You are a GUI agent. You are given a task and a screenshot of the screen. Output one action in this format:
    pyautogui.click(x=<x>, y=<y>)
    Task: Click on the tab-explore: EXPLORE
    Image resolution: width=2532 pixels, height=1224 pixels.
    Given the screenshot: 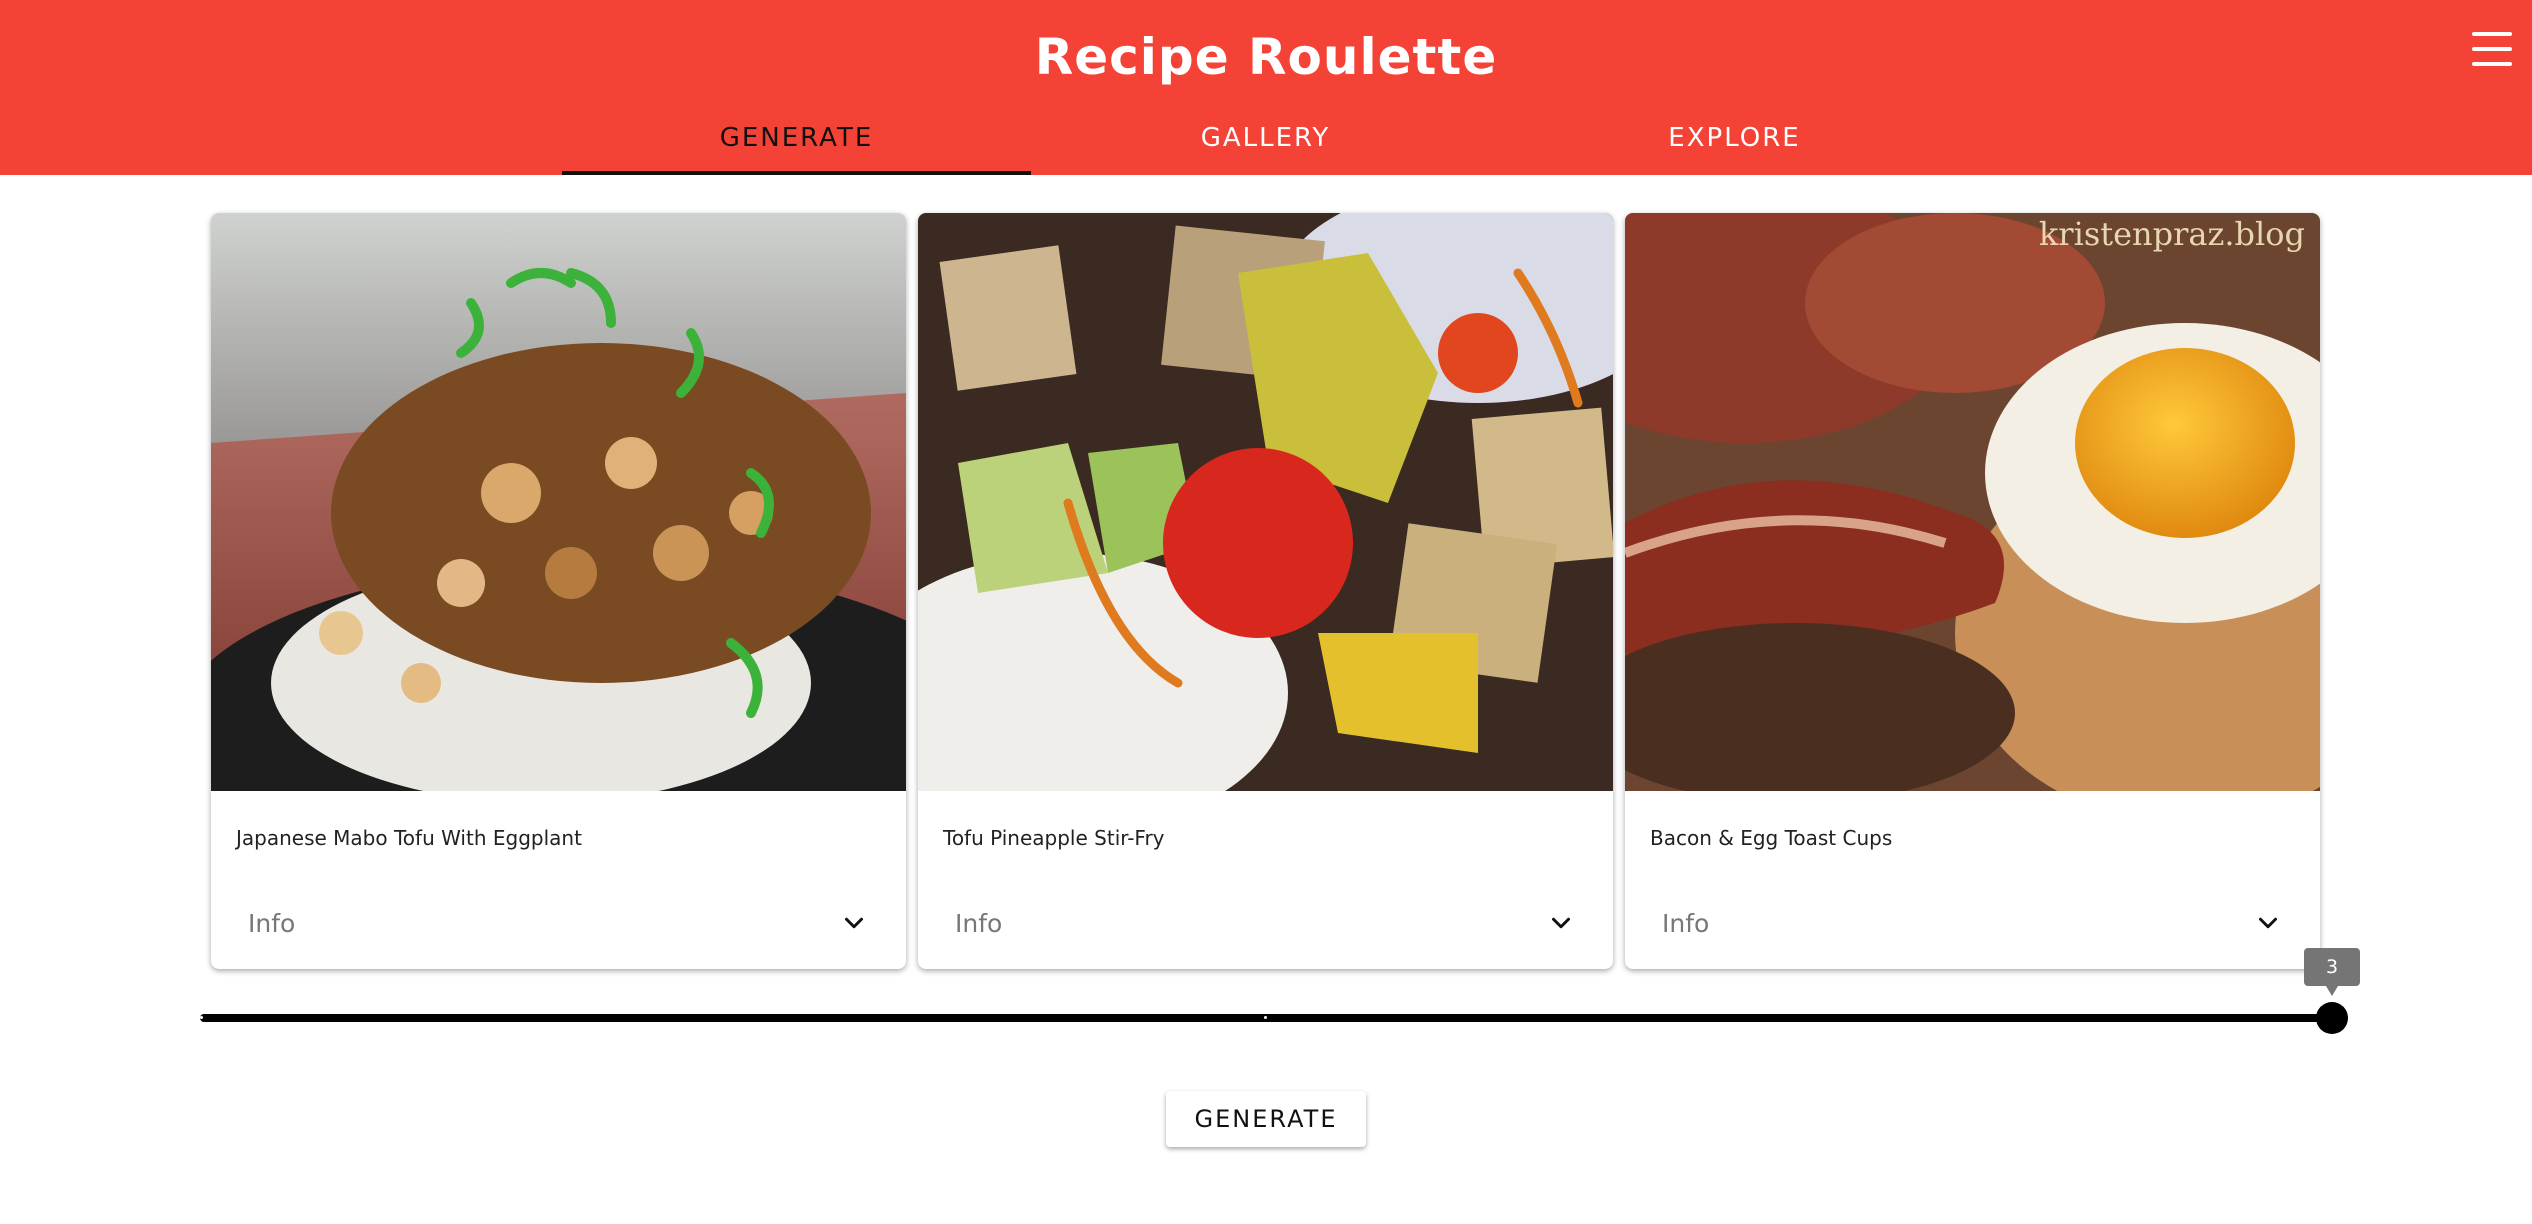 What is the action you would take?
    pyautogui.click(x=1734, y=137)
    